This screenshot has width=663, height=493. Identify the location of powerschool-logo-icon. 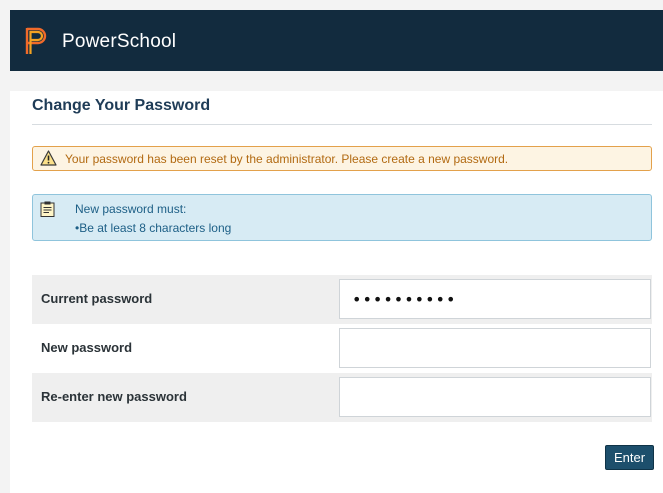
(36, 40).